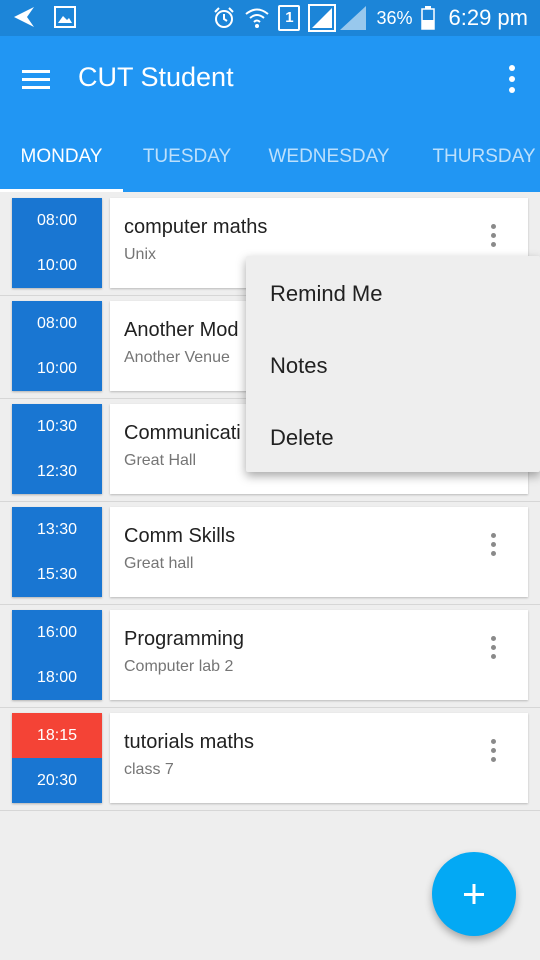 This screenshot has height=960, width=540. I want to click on list-item: 16:00 18:00 Programming Computer lab 2, so click(270, 656).